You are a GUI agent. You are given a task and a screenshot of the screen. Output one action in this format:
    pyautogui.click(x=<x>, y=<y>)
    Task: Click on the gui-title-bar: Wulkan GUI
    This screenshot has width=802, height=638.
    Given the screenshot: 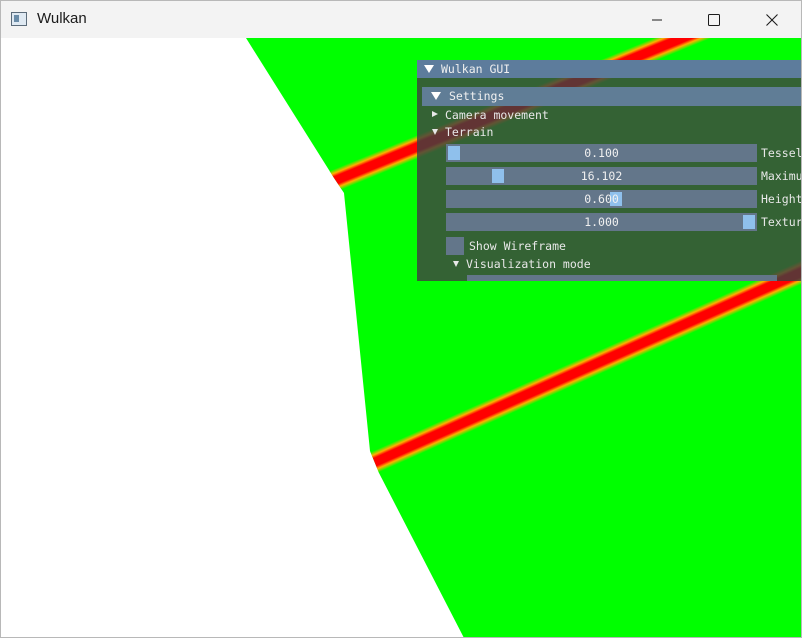 What is the action you would take?
    pyautogui.click(x=609, y=69)
    